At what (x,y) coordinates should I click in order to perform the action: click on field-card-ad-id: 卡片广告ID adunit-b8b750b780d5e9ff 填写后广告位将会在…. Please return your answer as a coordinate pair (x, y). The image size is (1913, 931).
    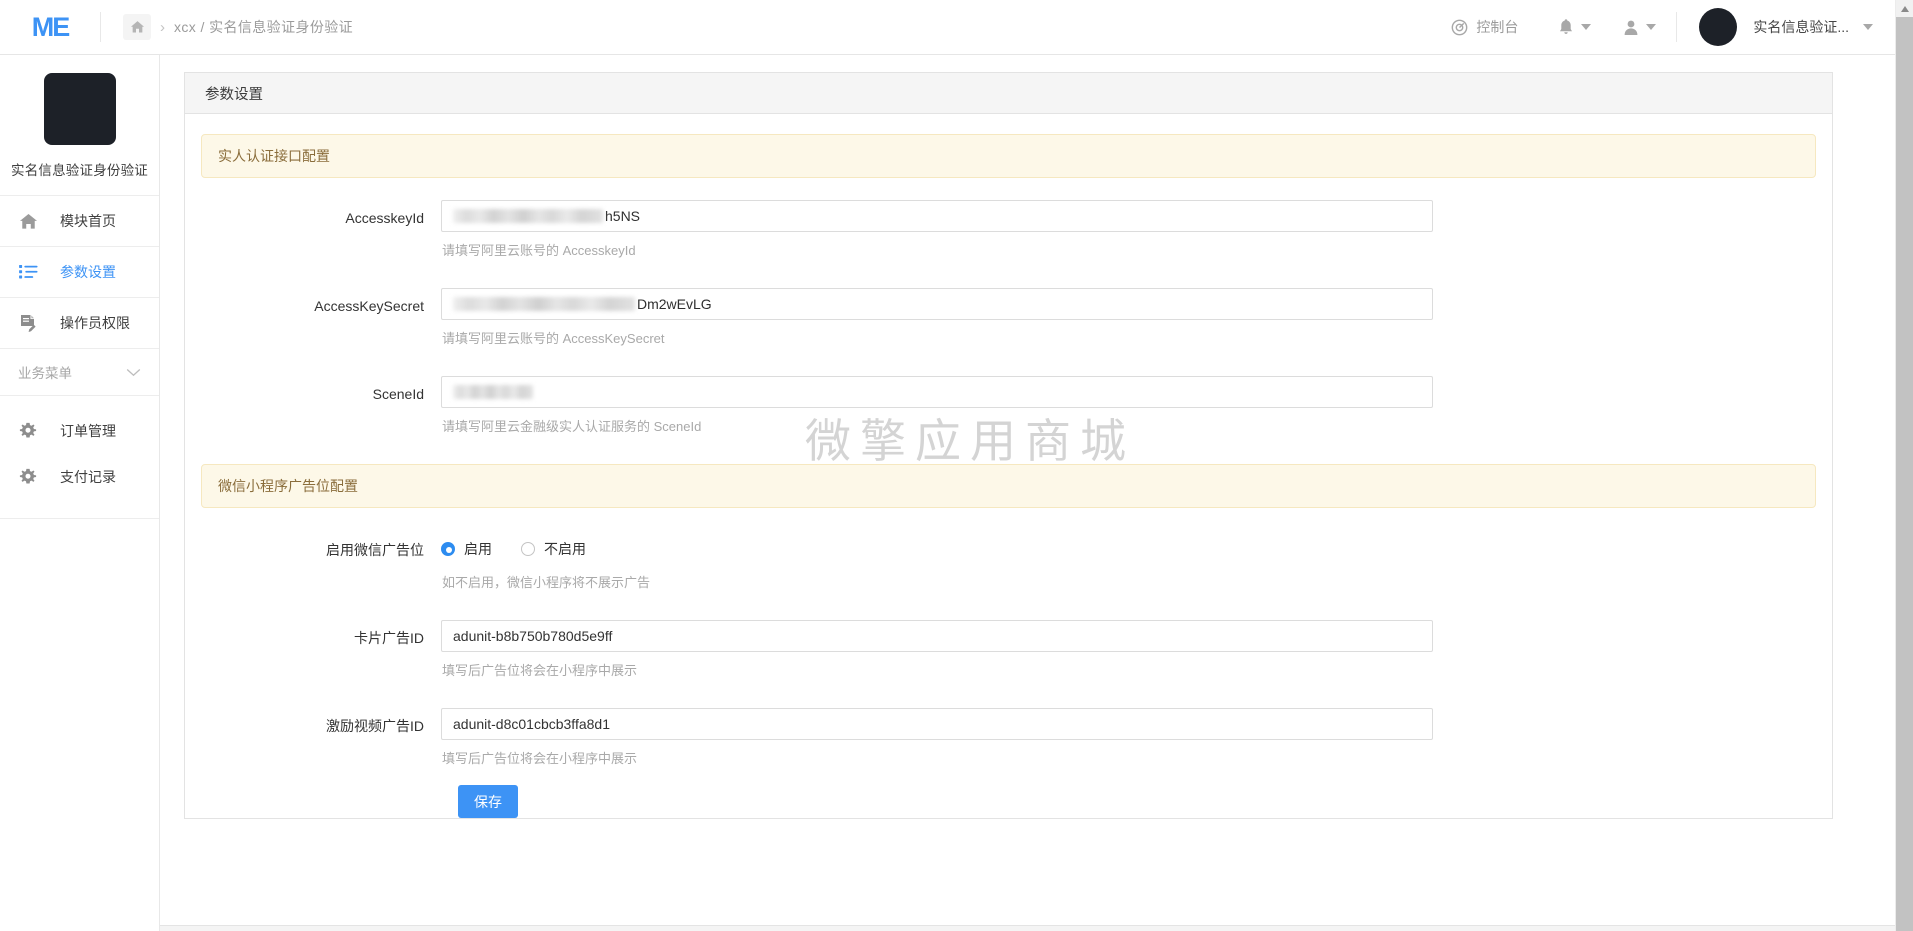
    Looking at the image, I should click on (1008, 649).